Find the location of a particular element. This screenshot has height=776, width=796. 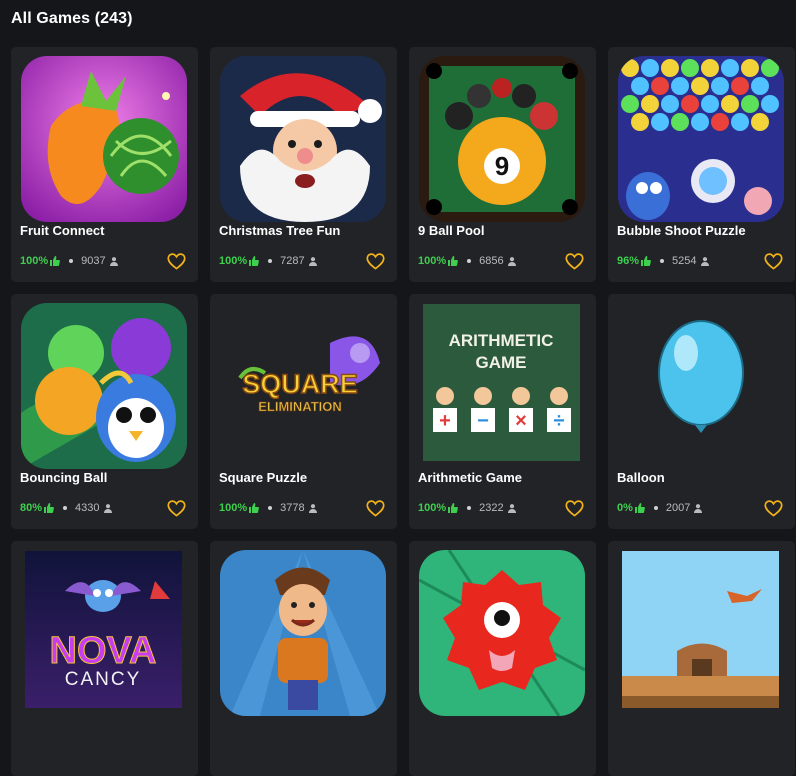

play-count-value: 3778 is located at coordinates (292, 508).